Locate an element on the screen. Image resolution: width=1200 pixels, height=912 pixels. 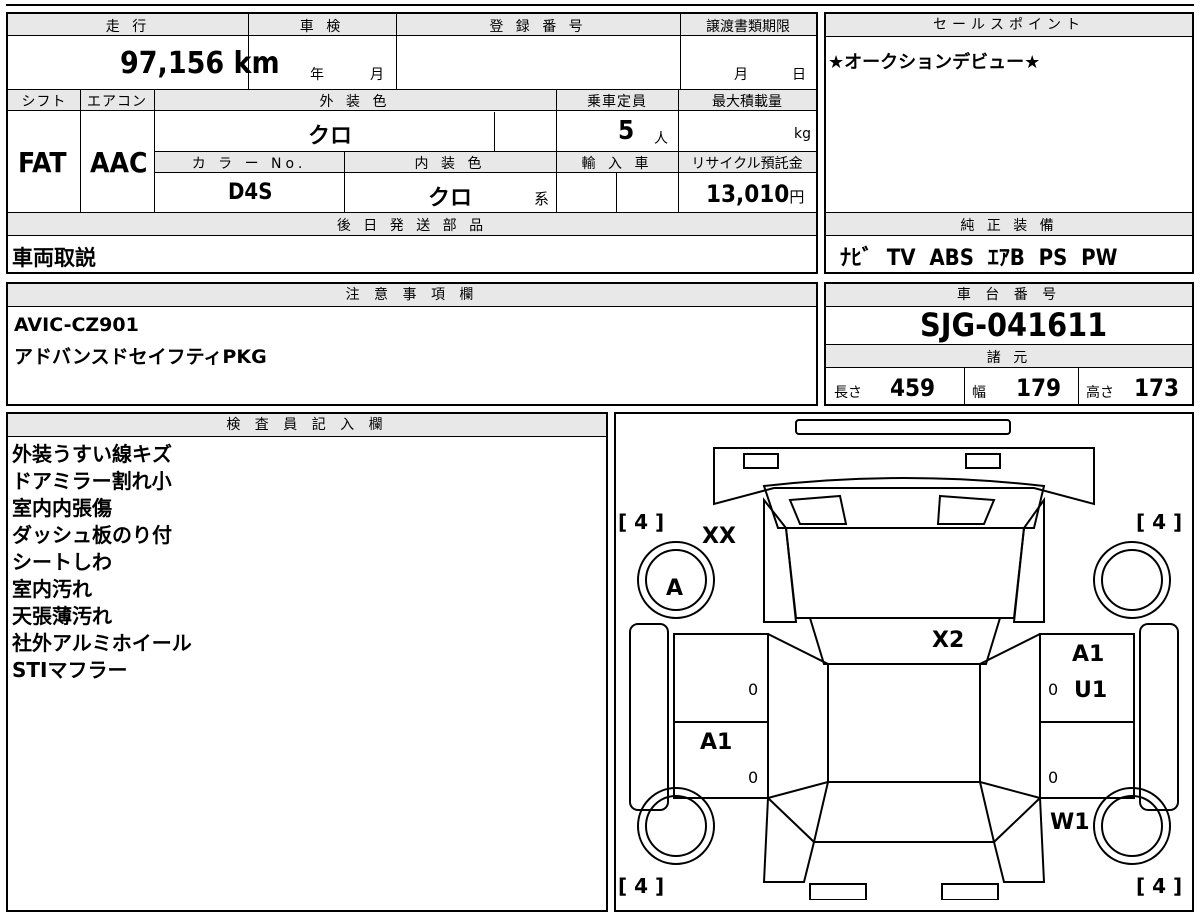
inspector-line: ドアミラー割れ小 is located at coordinates (92, 481).